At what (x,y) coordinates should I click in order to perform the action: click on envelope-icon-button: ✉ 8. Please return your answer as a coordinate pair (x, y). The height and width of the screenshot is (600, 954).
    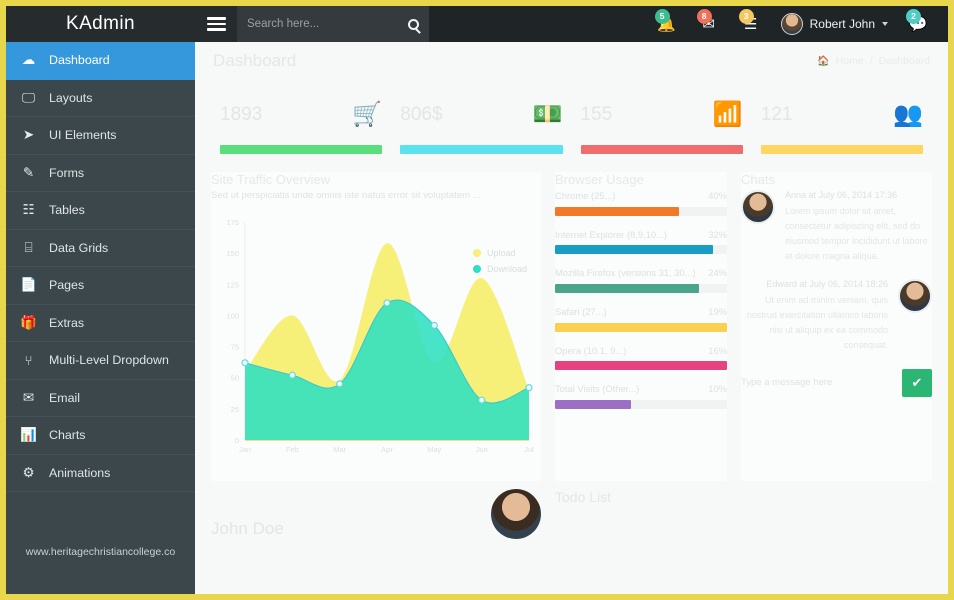
    Looking at the image, I should click on (709, 24).